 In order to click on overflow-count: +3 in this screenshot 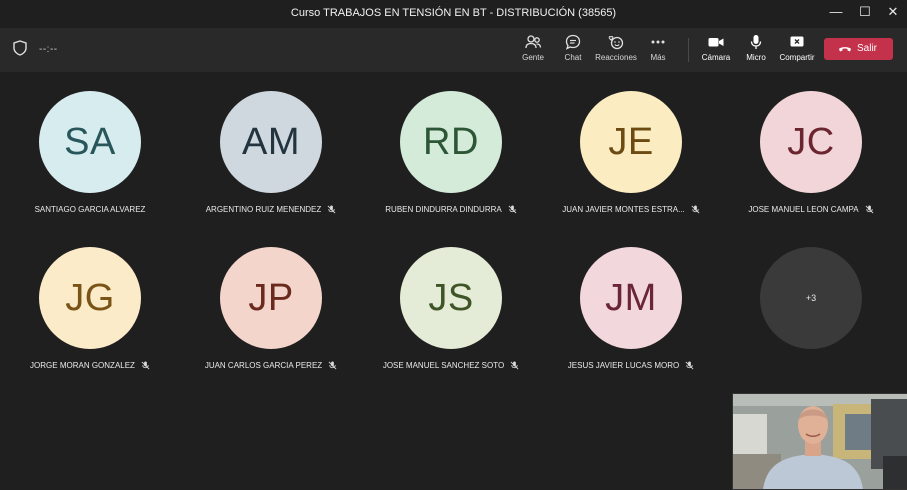, I will do `click(811, 298)`.